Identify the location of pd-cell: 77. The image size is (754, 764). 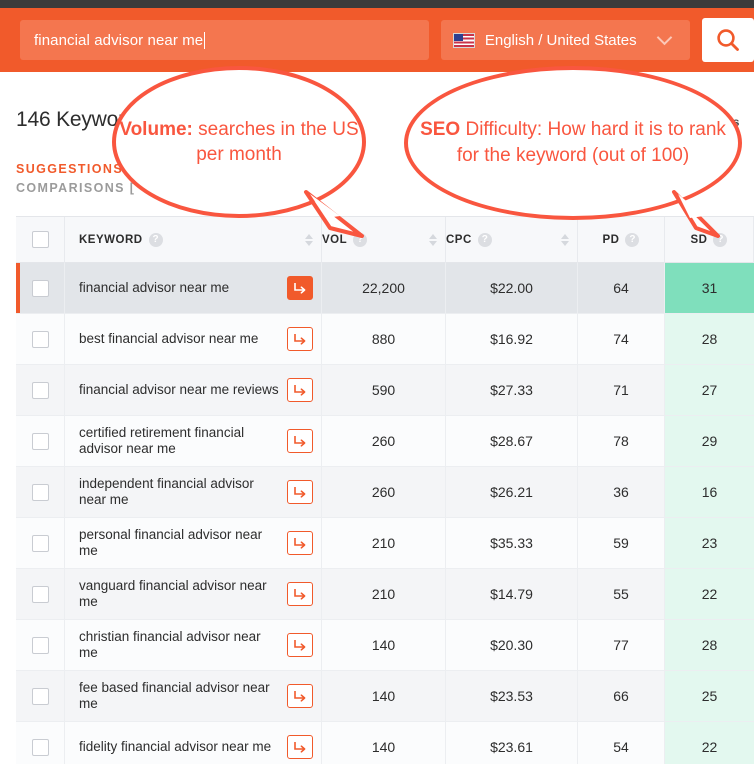
(621, 645).